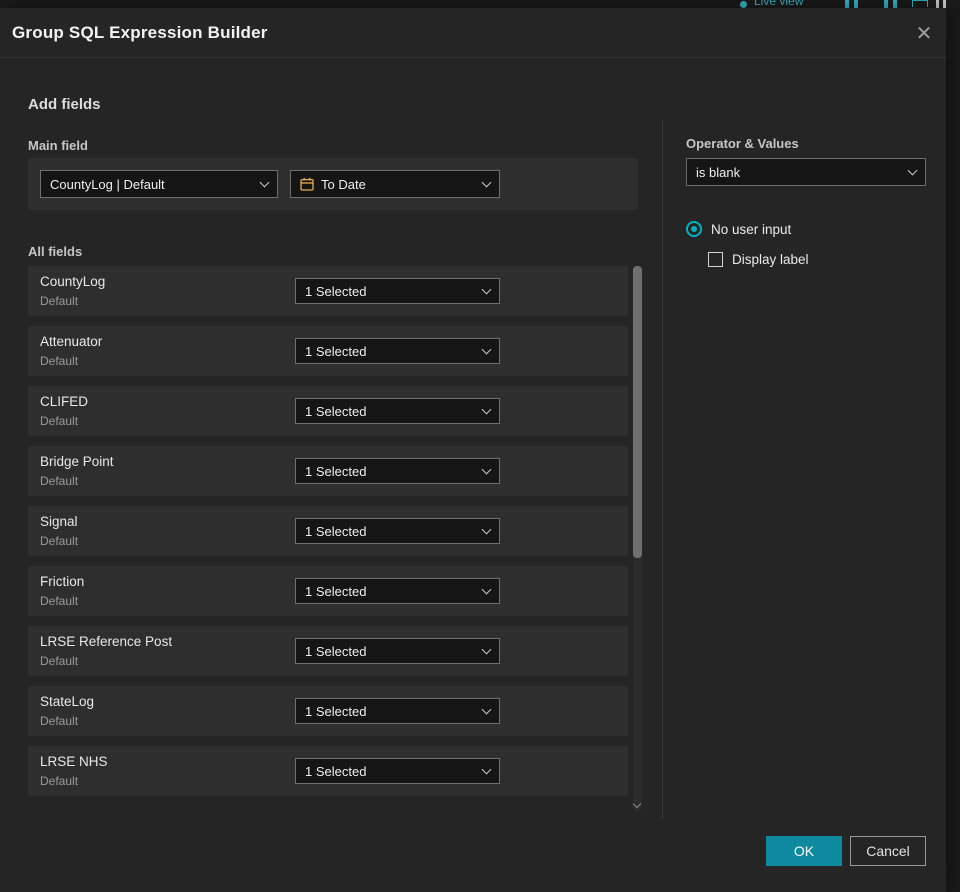 The height and width of the screenshot is (892, 960). What do you see at coordinates (67, 701) in the screenshot?
I see `field-name: StateLog` at bounding box center [67, 701].